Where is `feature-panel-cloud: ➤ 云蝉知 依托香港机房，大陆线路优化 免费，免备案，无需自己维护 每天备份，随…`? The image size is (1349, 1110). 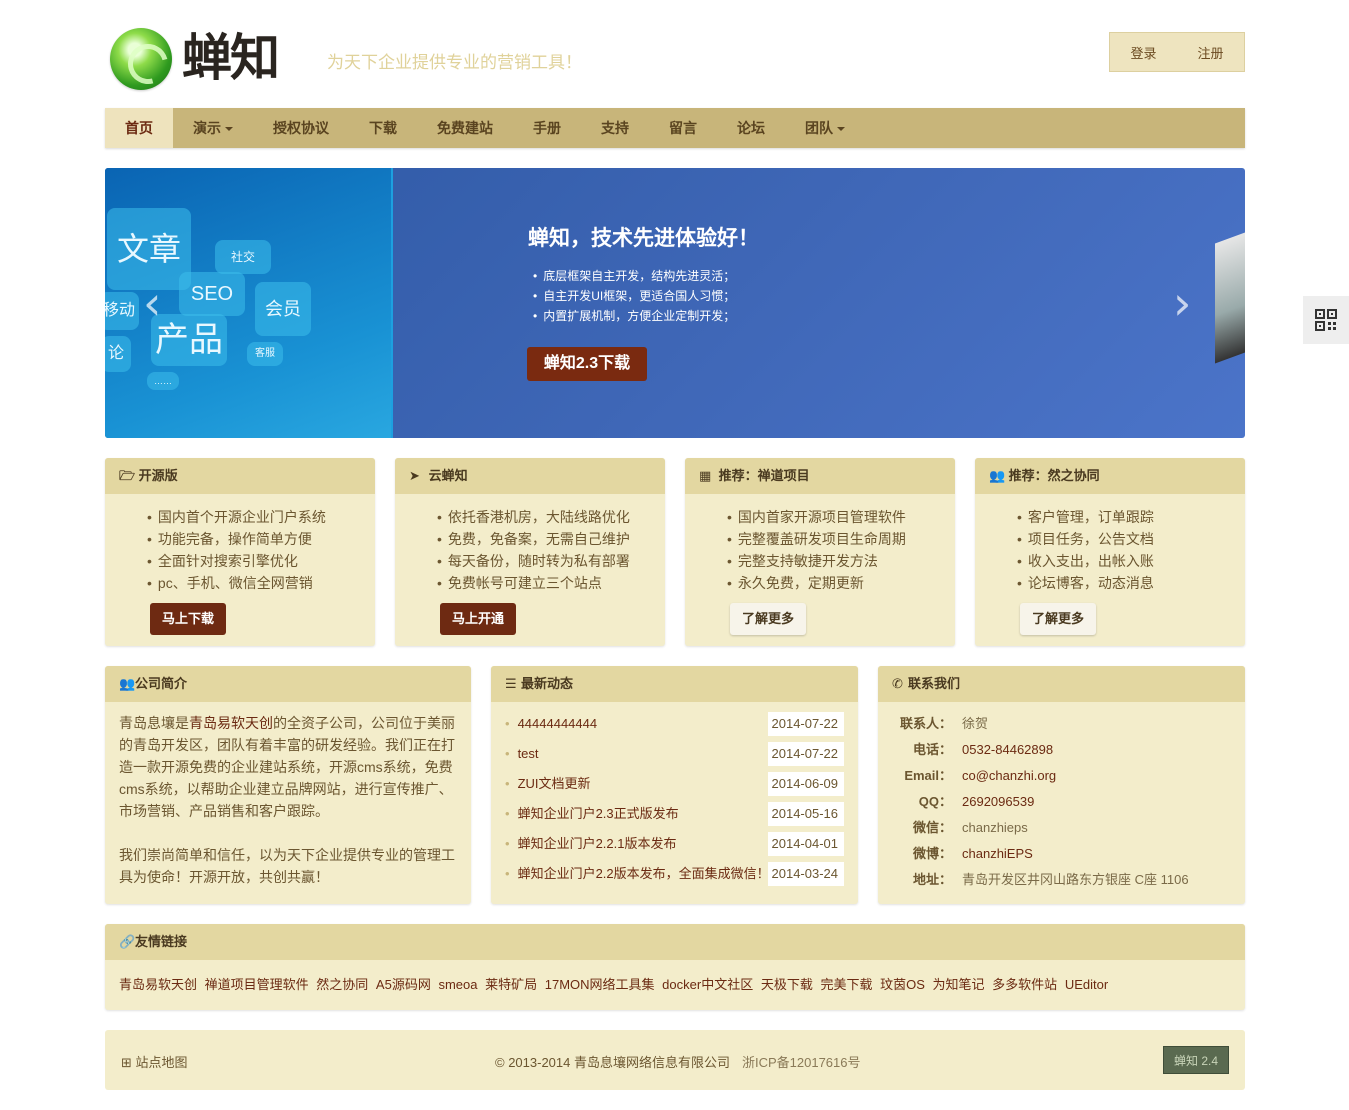
feature-panel-cloud: ➤ 云蝉知 依托香港机房，大陆线路优化 免费，免备案，无需自己维护 每天备份，随… is located at coordinates (530, 552).